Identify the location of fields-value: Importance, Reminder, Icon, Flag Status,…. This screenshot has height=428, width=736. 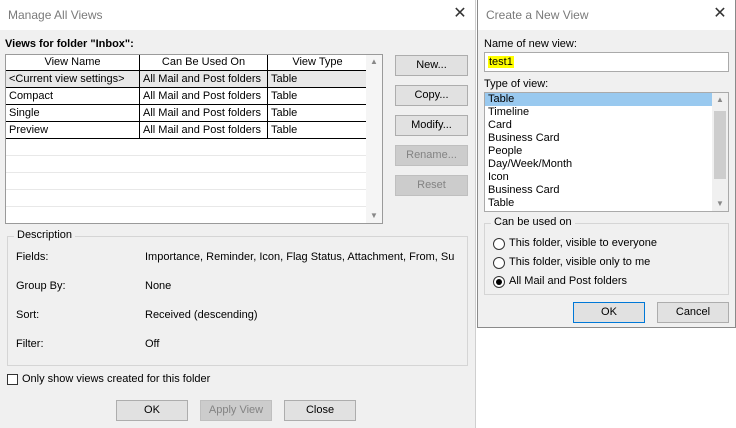
(300, 257).